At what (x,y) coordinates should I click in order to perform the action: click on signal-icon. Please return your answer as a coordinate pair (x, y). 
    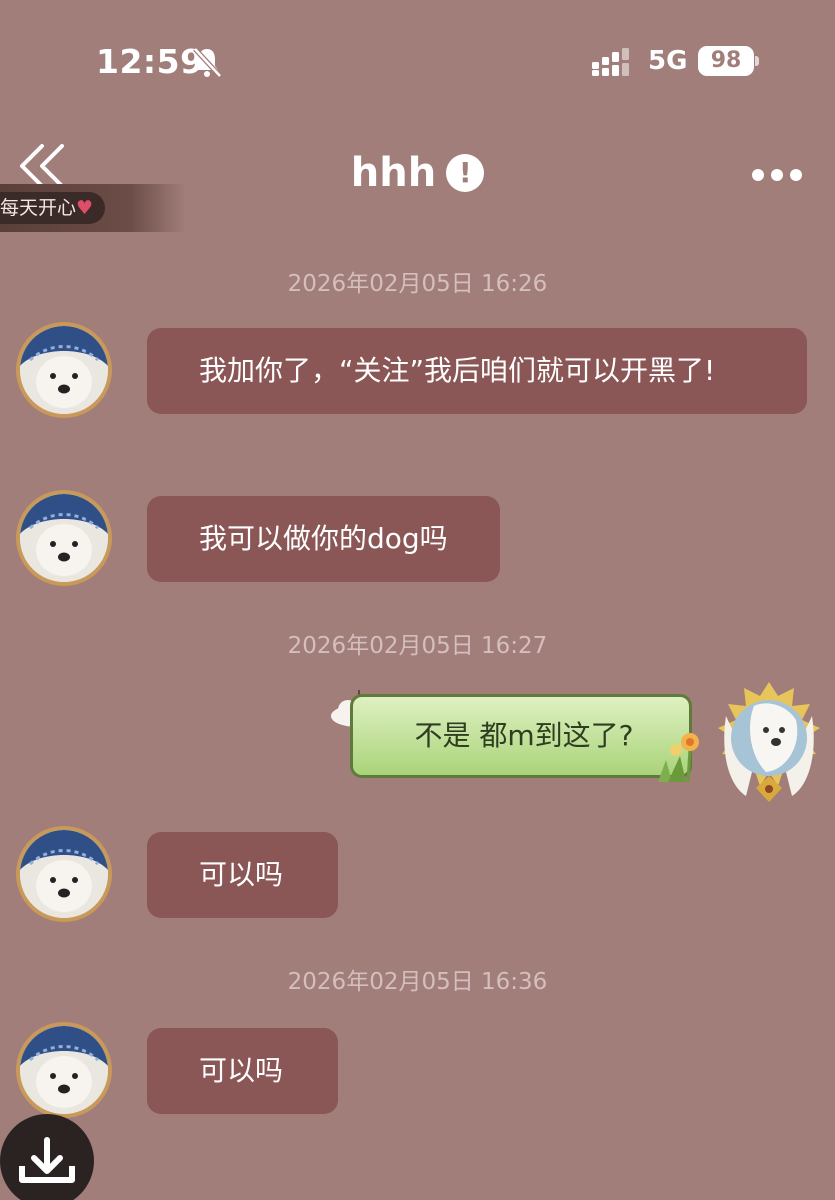
    Looking at the image, I should click on (610, 62).